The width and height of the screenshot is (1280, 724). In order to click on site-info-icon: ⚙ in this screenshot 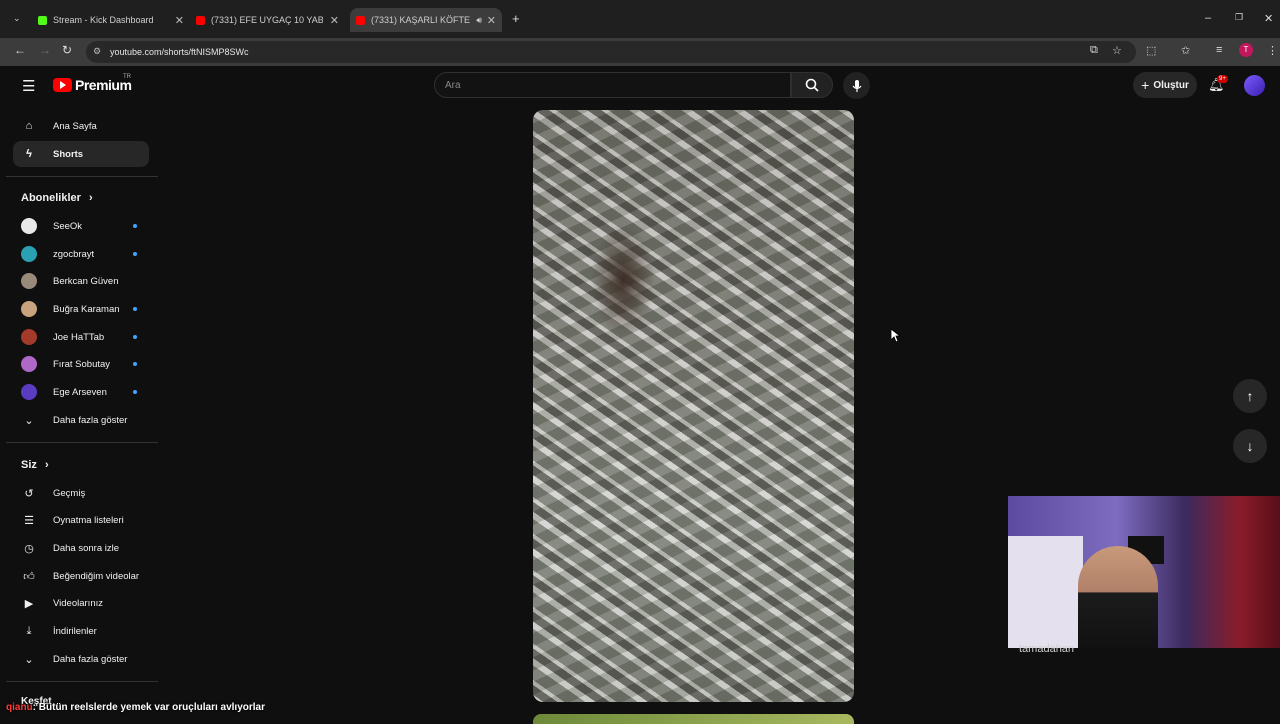, I will do `click(97, 51)`.